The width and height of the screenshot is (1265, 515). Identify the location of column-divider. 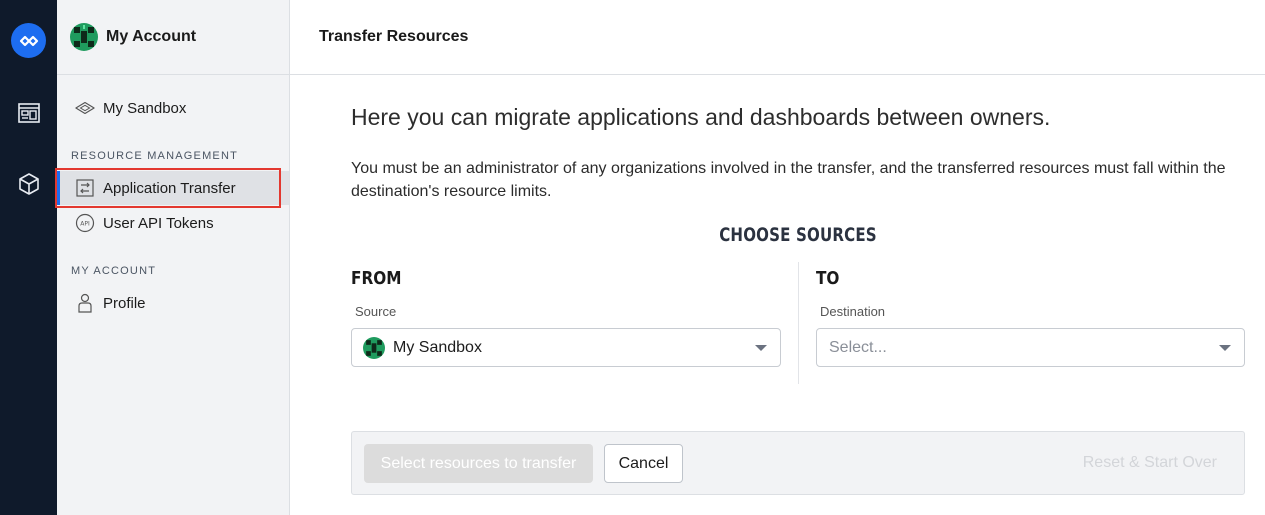
(798, 323).